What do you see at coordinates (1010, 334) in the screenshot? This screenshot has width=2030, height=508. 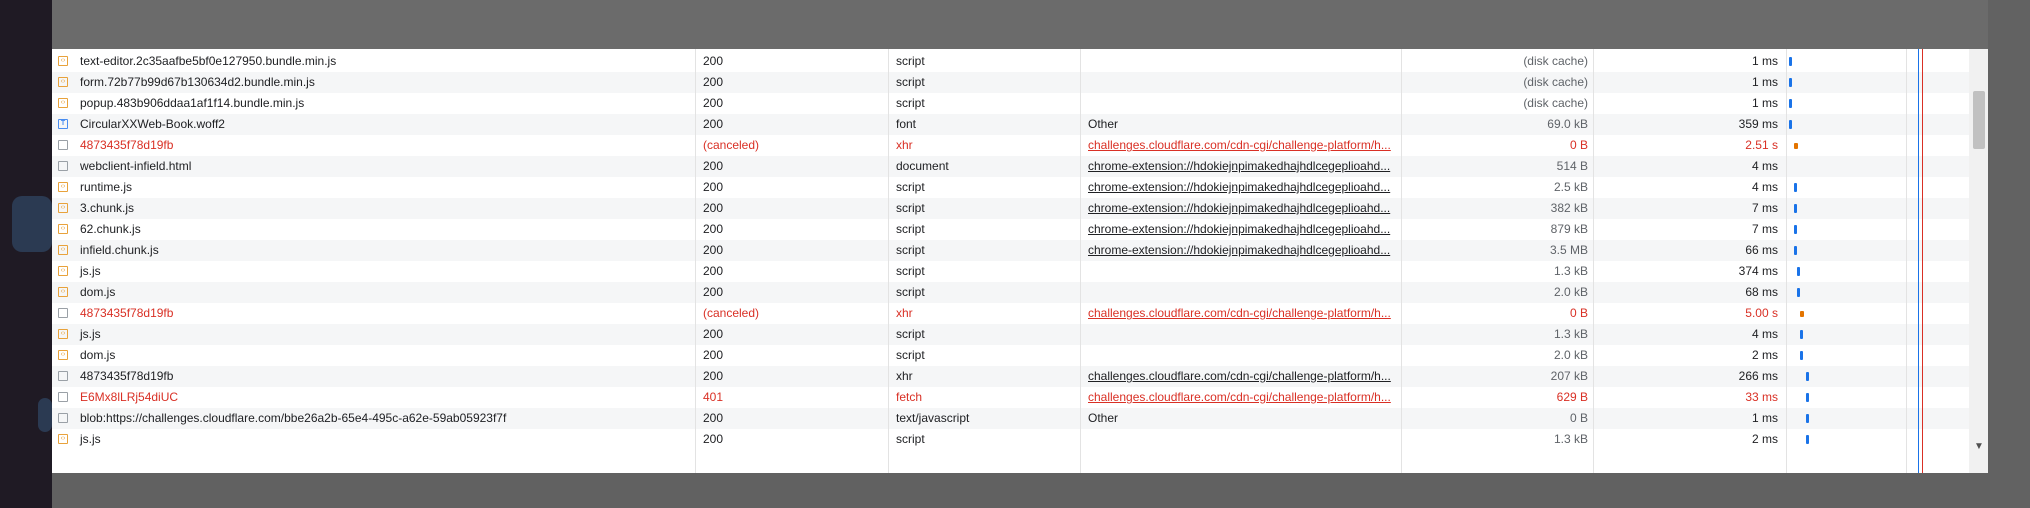 I see `table-row: ‹› js.js 200 script 1.3 kB 4 ms` at bounding box center [1010, 334].